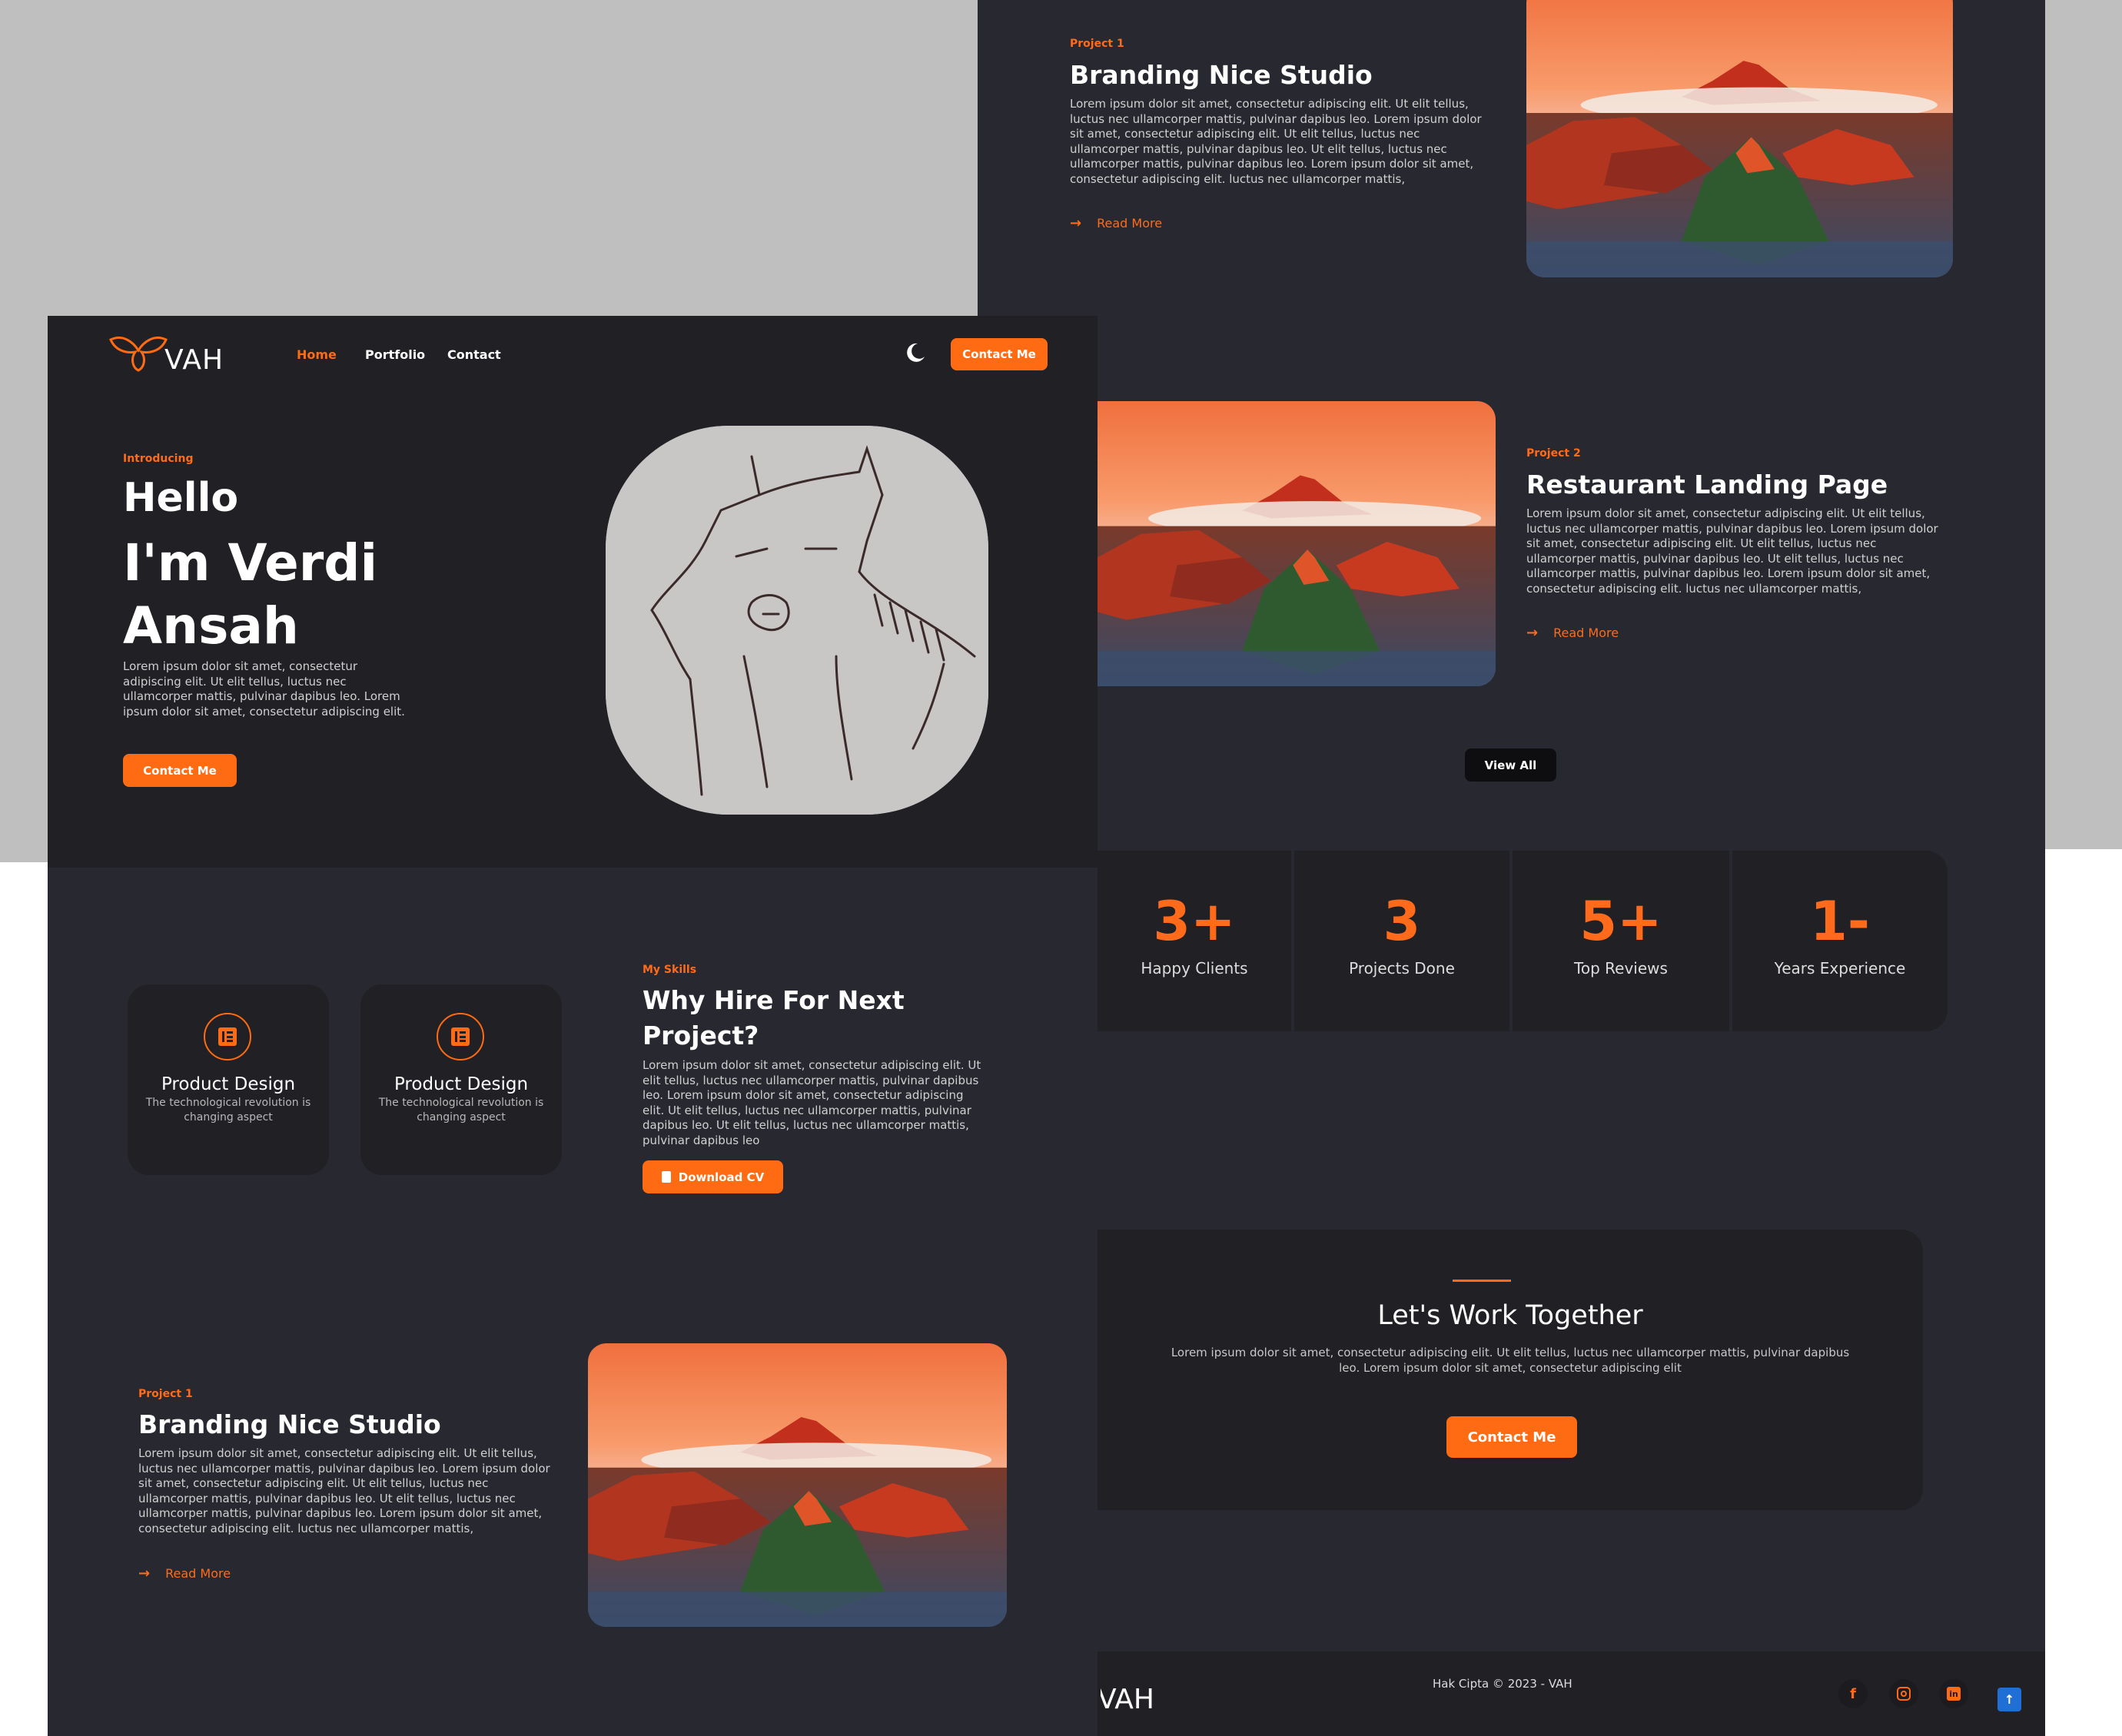  Describe the element at coordinates (181, 498) in the screenshot. I see `hero-hello: Hello` at that location.